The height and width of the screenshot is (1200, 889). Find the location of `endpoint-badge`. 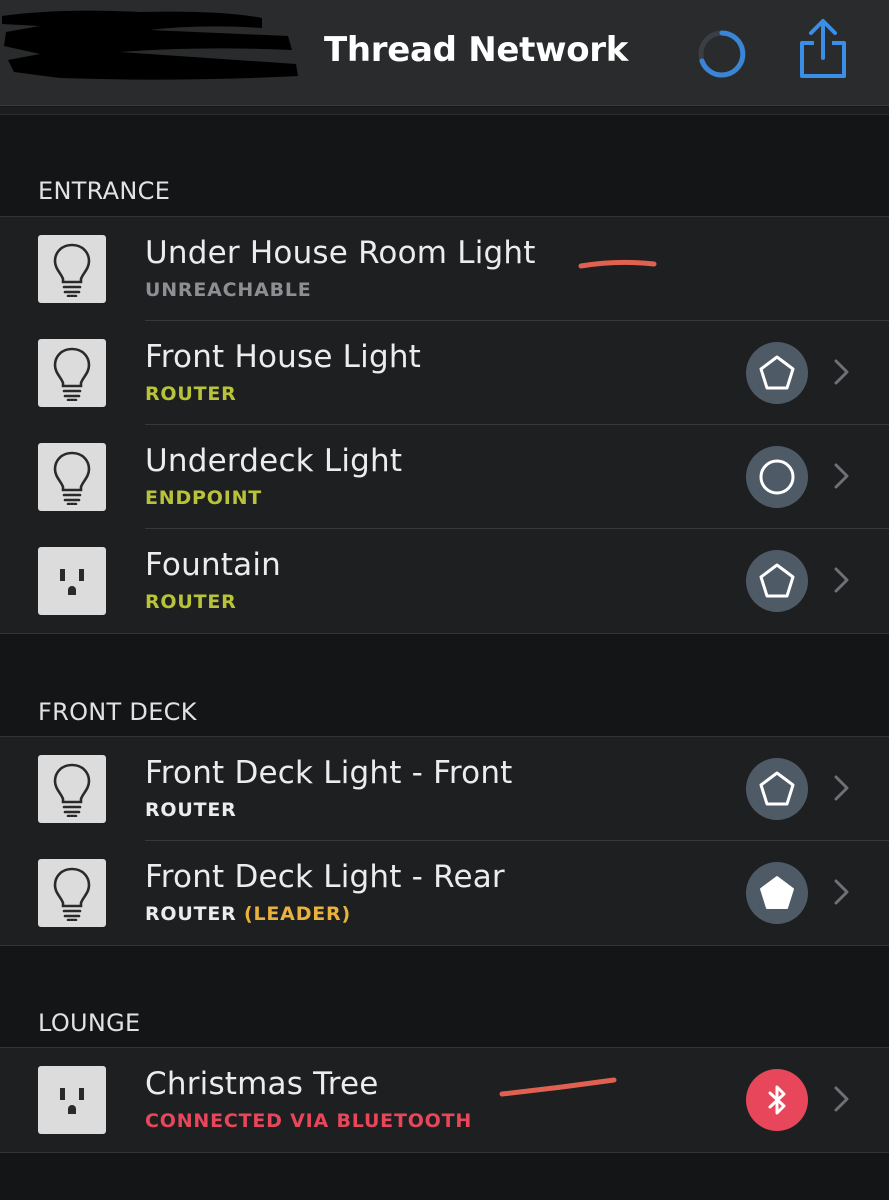

endpoint-badge is located at coordinates (777, 477).